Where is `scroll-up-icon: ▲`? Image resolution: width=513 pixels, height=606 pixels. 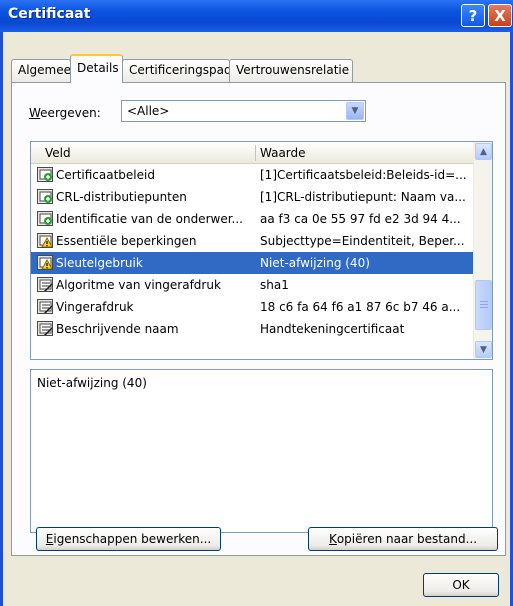 scroll-up-icon: ▲ is located at coordinates (483, 151).